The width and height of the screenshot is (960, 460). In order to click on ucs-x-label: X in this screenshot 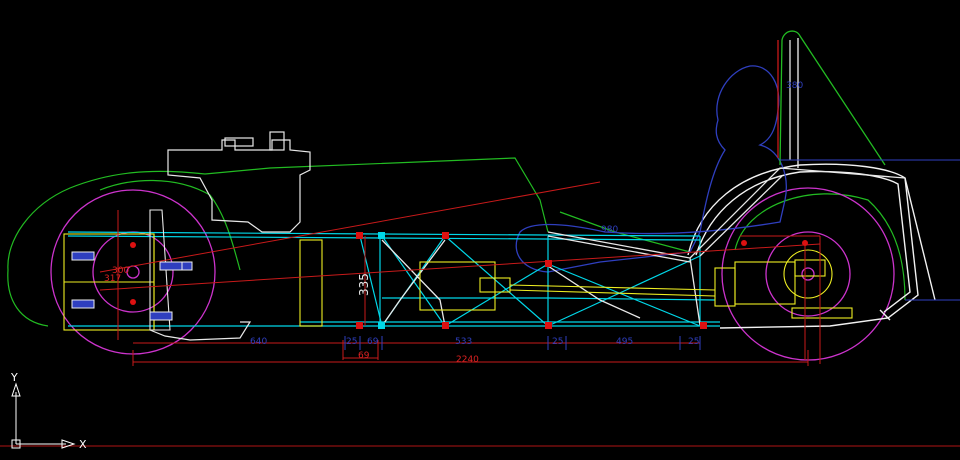, I will do `click(83, 444)`.